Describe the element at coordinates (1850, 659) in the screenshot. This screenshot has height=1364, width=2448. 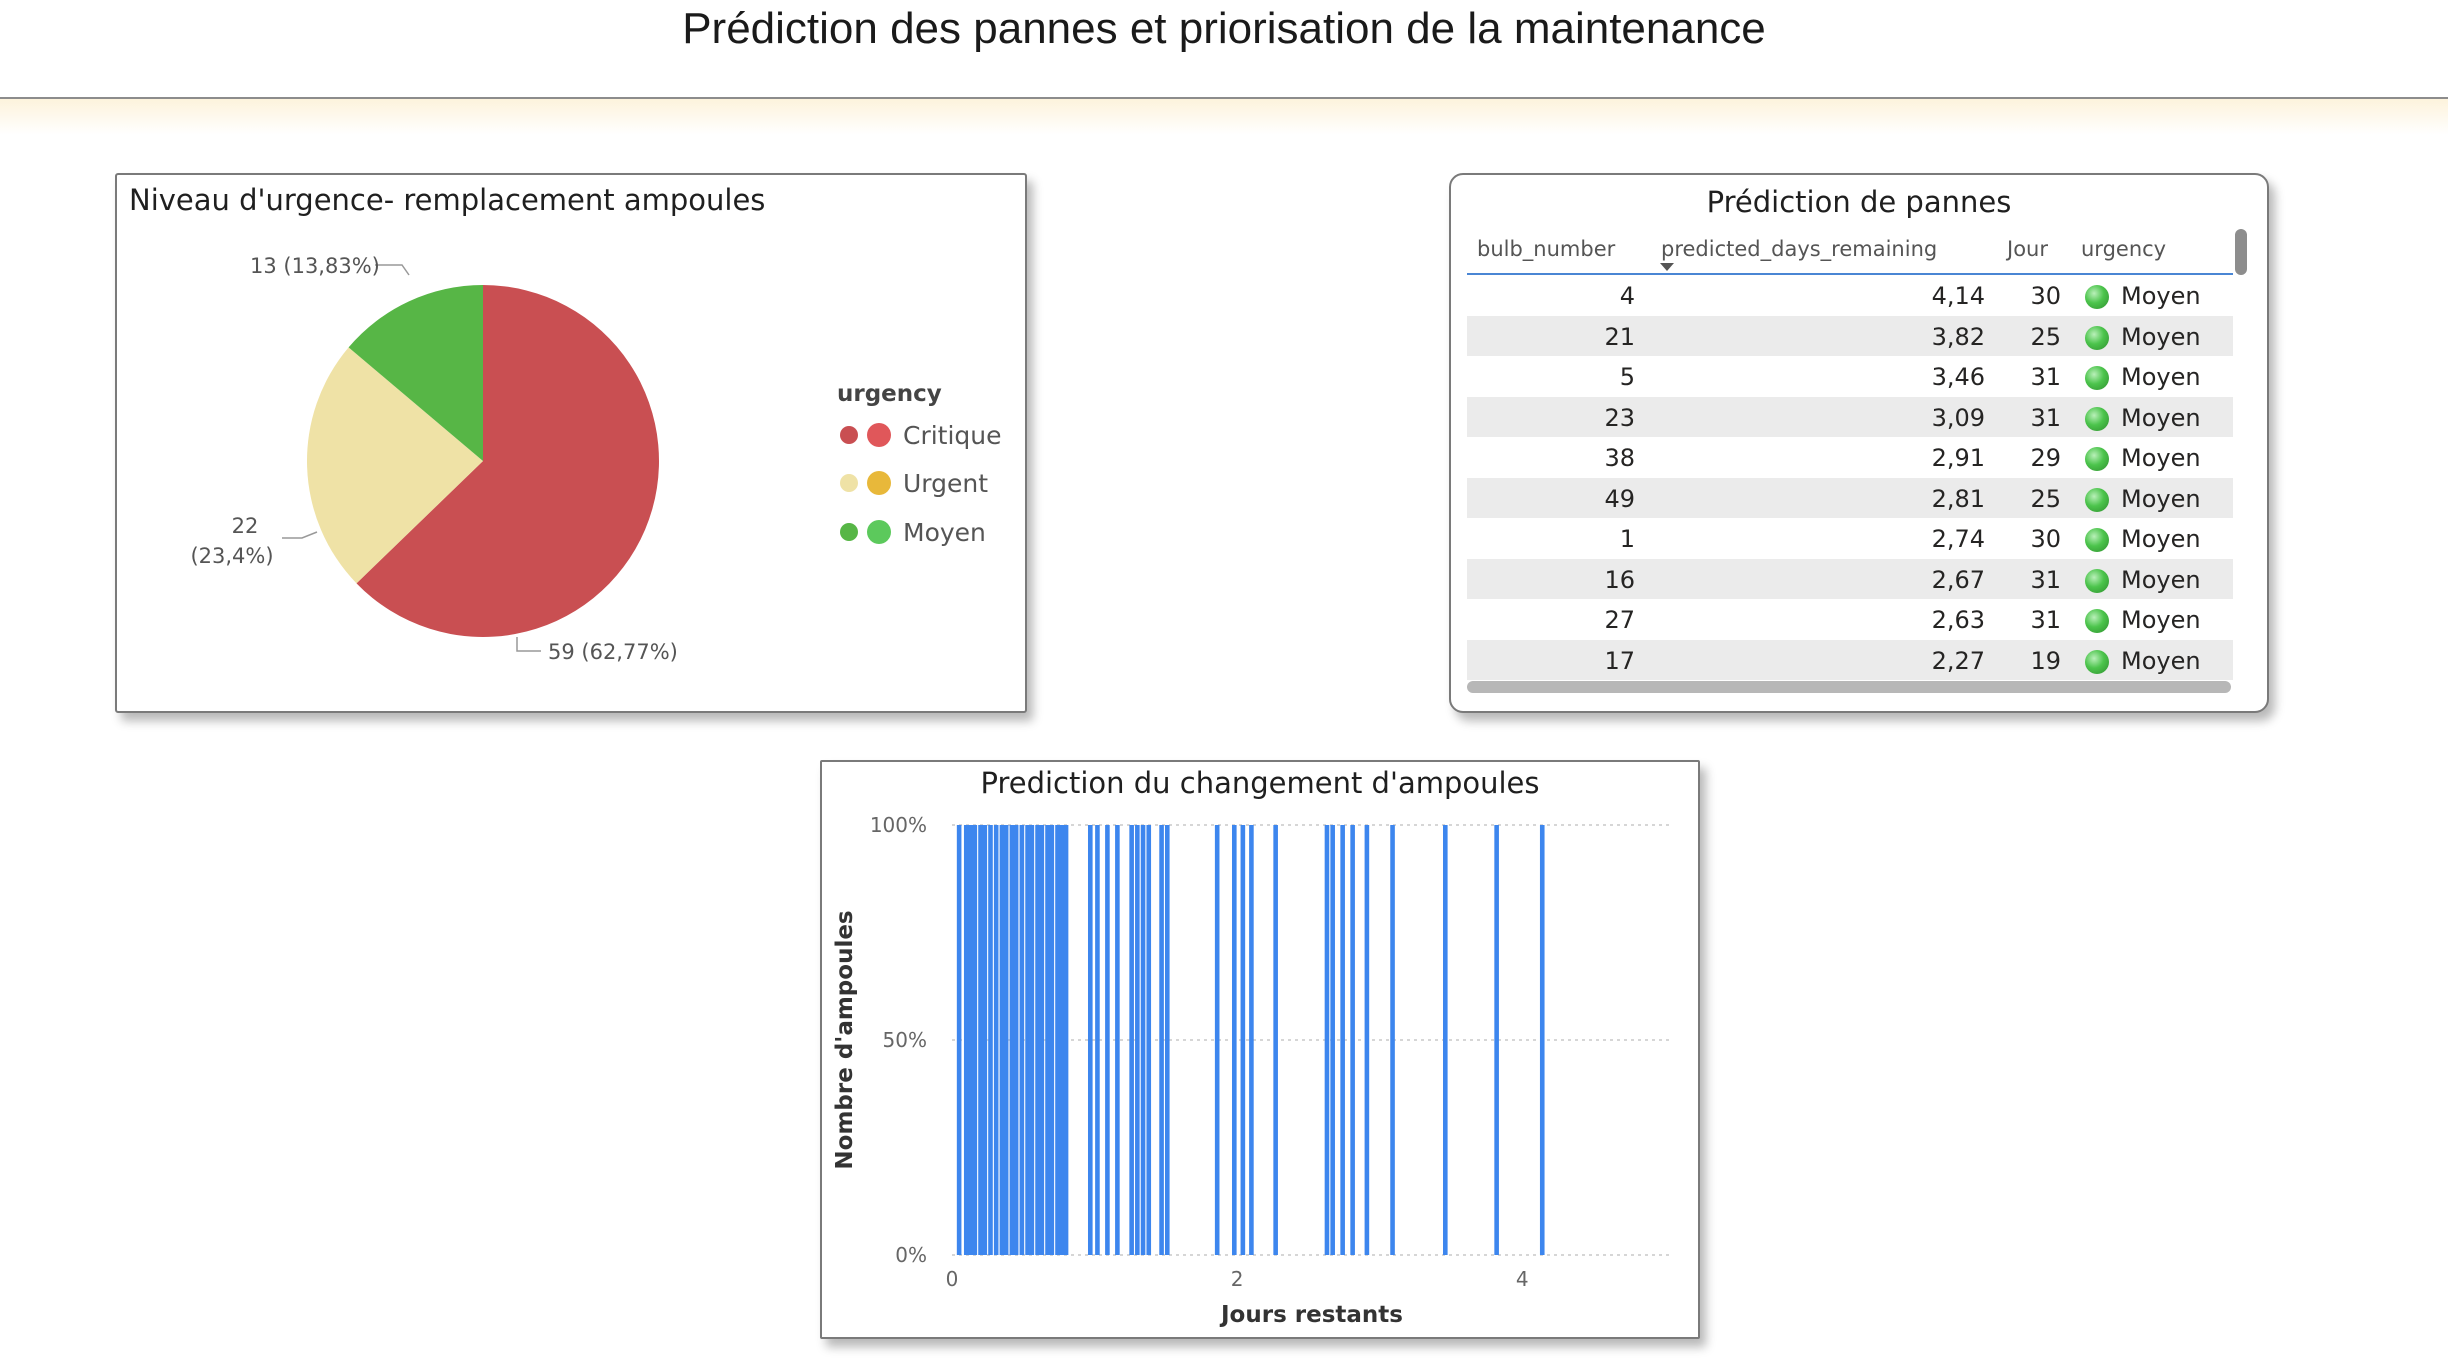
I see `table-row: 17 2,27 19 Moyen` at that location.